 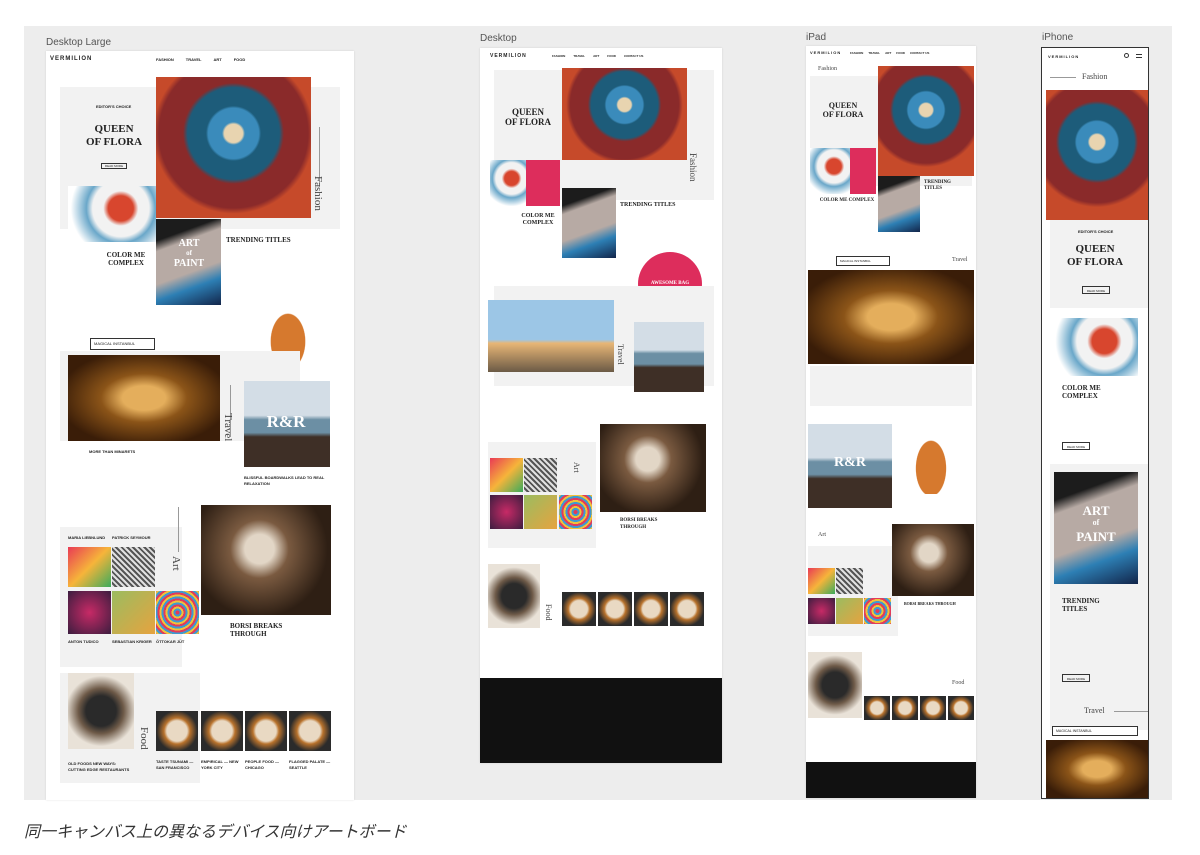 I want to click on hero-title-line2: OF FLORA, so click(x=114, y=142).